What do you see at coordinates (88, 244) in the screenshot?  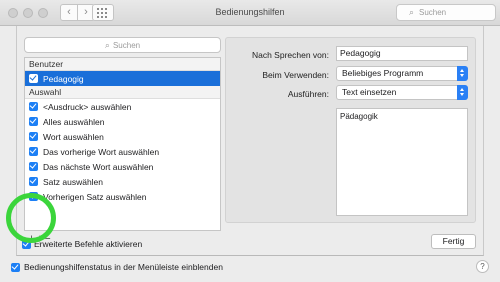 I see `advanced-commands-label: Erweiterte Befehle aktivieren` at bounding box center [88, 244].